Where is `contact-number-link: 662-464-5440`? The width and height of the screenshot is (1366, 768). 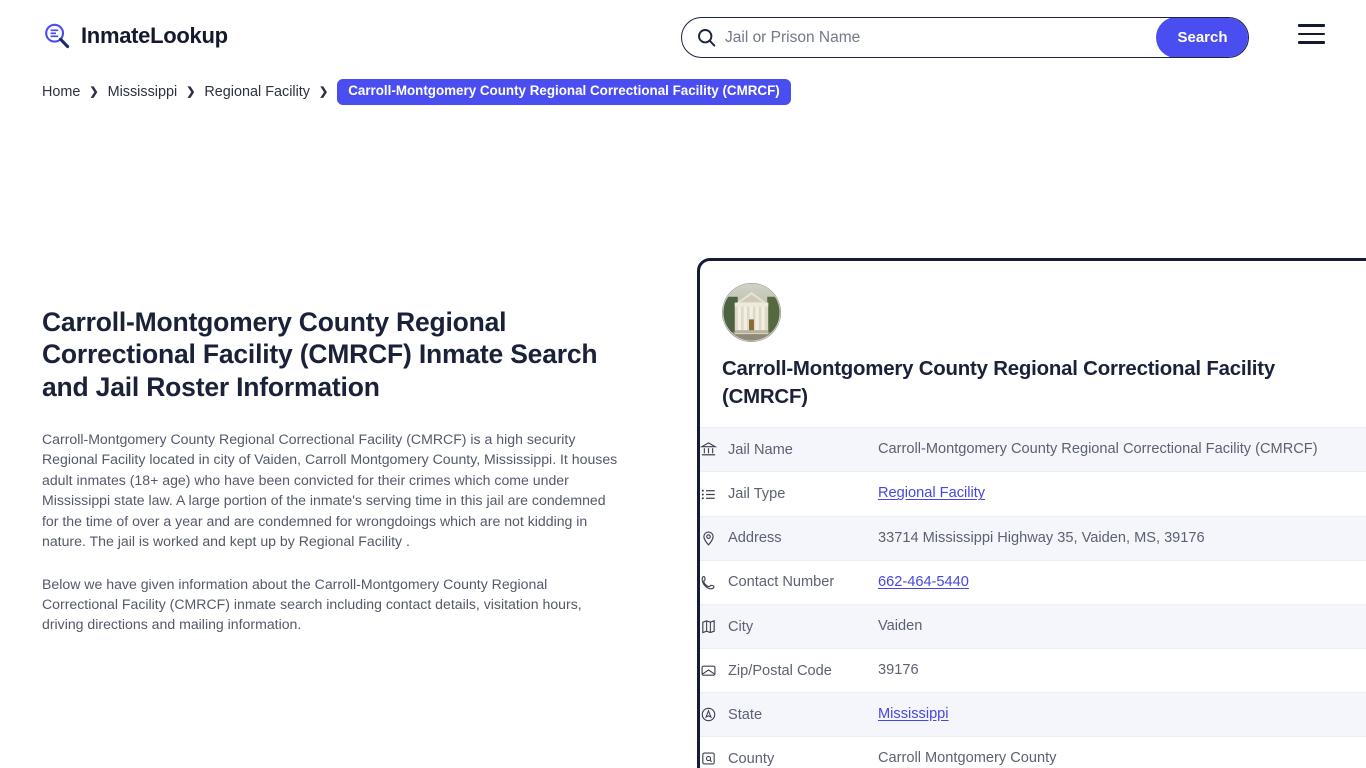
contact-number-link: 662-464-5440 is located at coordinates (923, 582).